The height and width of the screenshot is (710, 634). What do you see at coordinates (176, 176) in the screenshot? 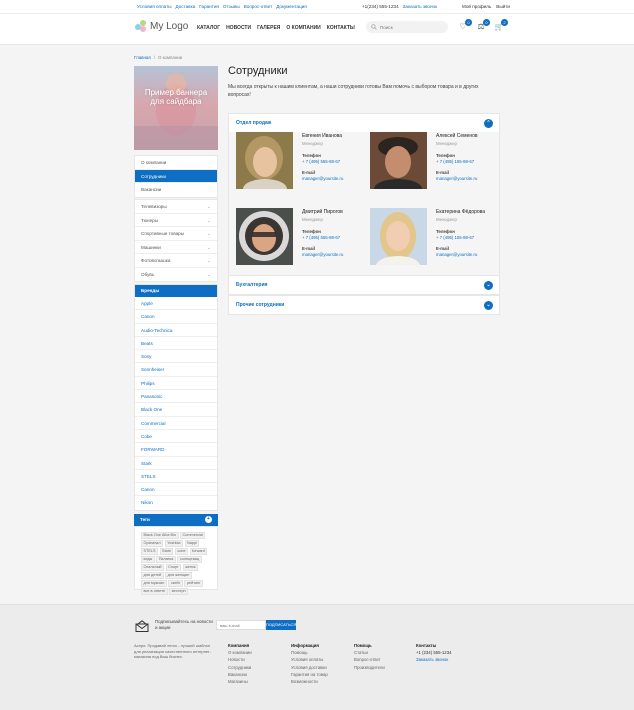
I see `sidebar-item-staff: Сотрудники` at bounding box center [176, 176].